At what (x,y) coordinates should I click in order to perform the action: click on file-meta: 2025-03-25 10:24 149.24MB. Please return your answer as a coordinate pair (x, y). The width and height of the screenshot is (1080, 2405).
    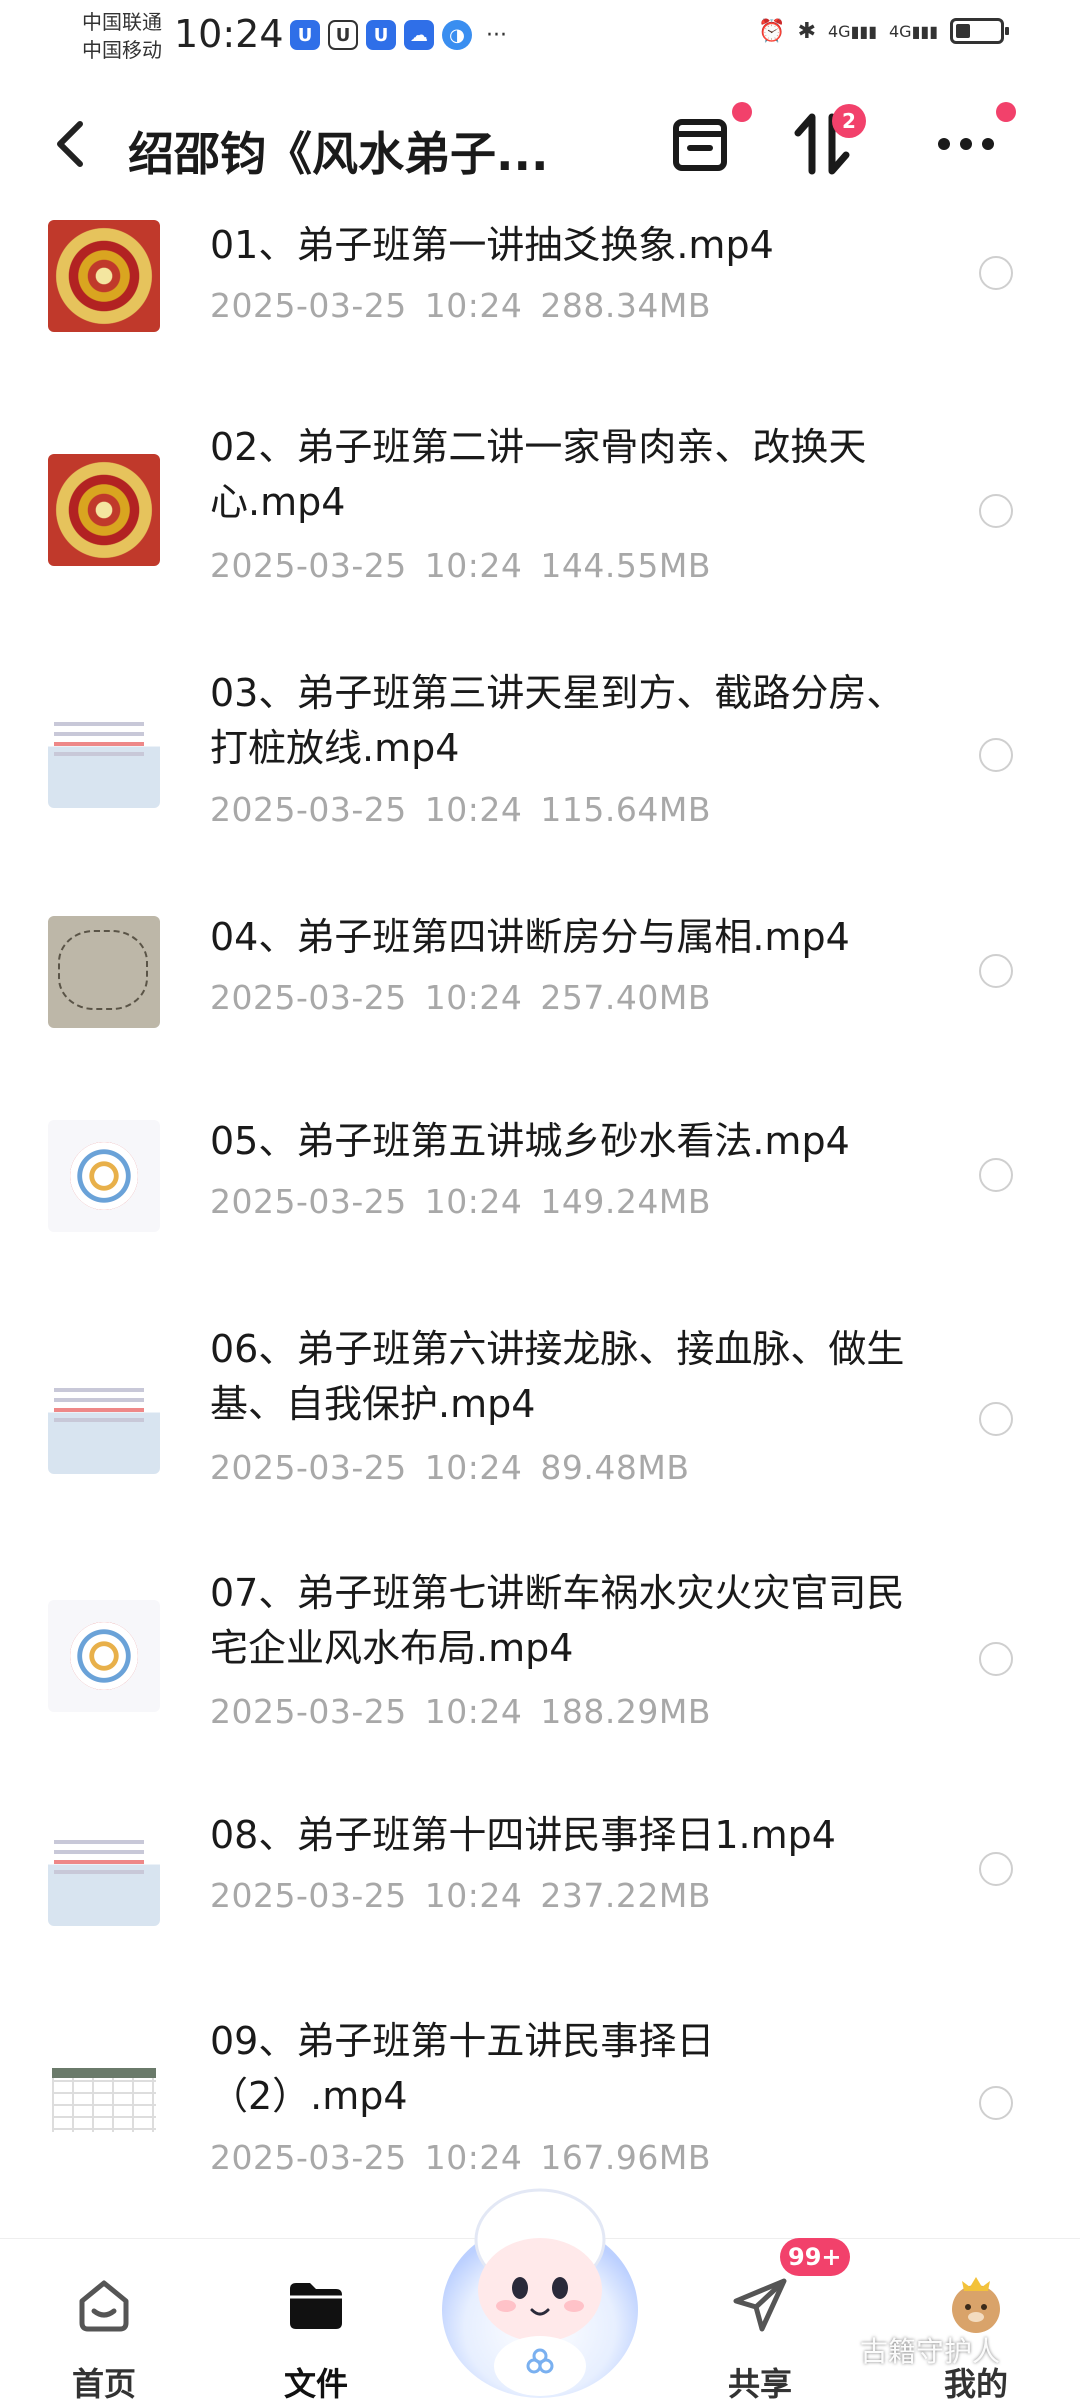
    Looking at the image, I should click on (460, 1201).